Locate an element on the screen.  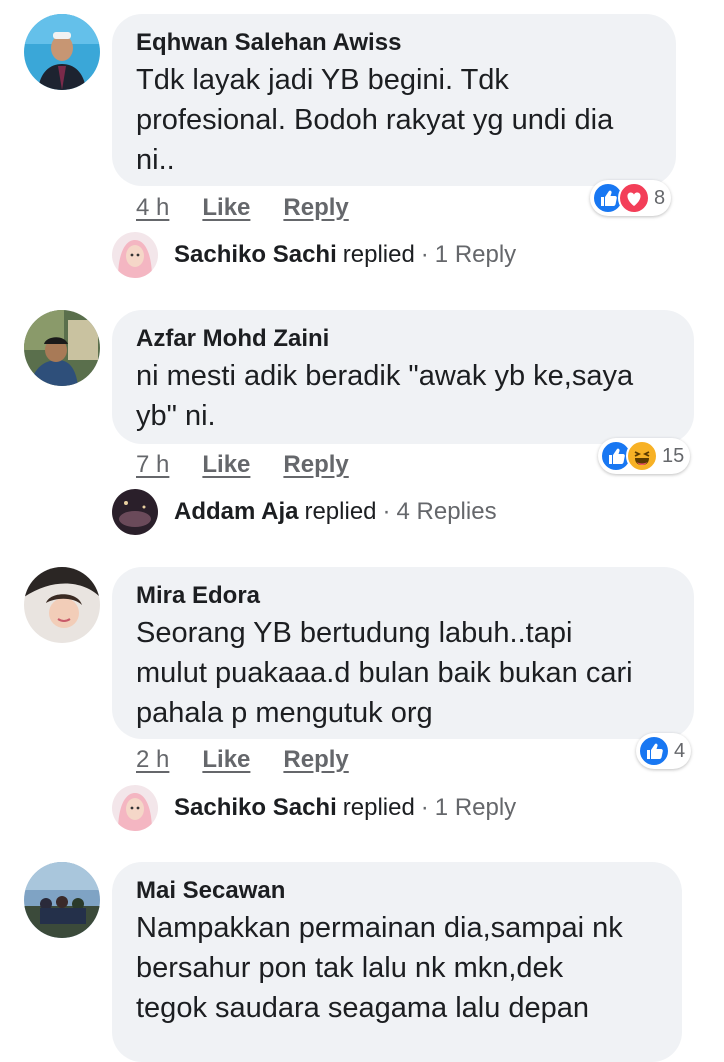
comment-text-line: ni.. is located at coordinates (155, 160).